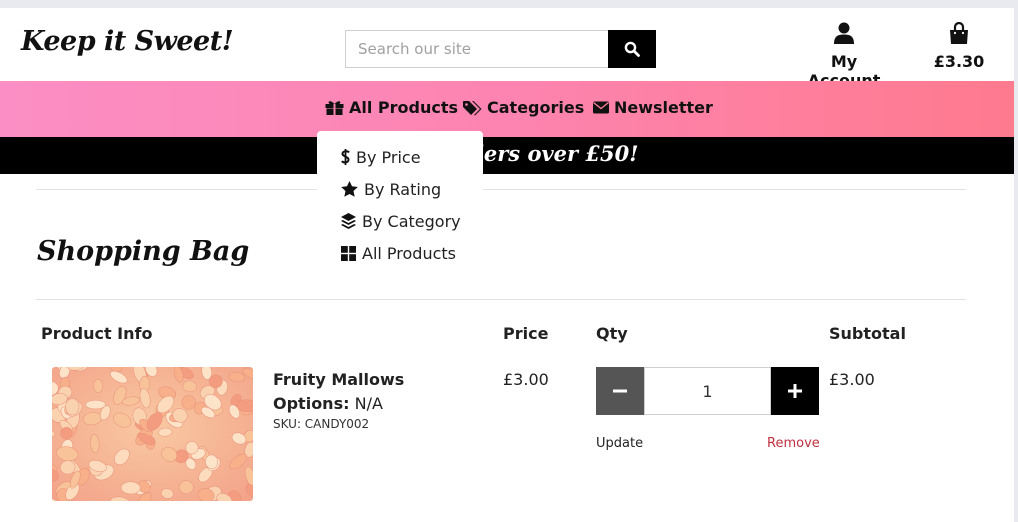  I want to click on user-icon, so click(844, 33).